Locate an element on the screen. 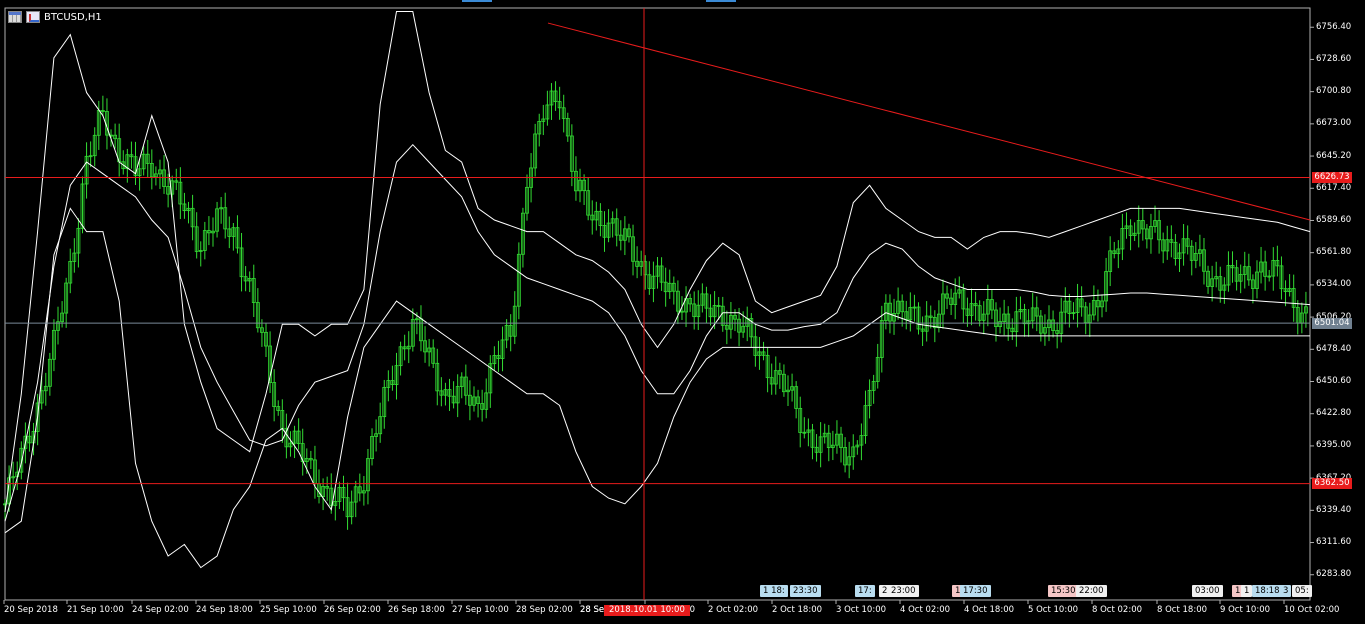 The image size is (1365, 624). event-marker: 05: is located at coordinates (1302, 591).